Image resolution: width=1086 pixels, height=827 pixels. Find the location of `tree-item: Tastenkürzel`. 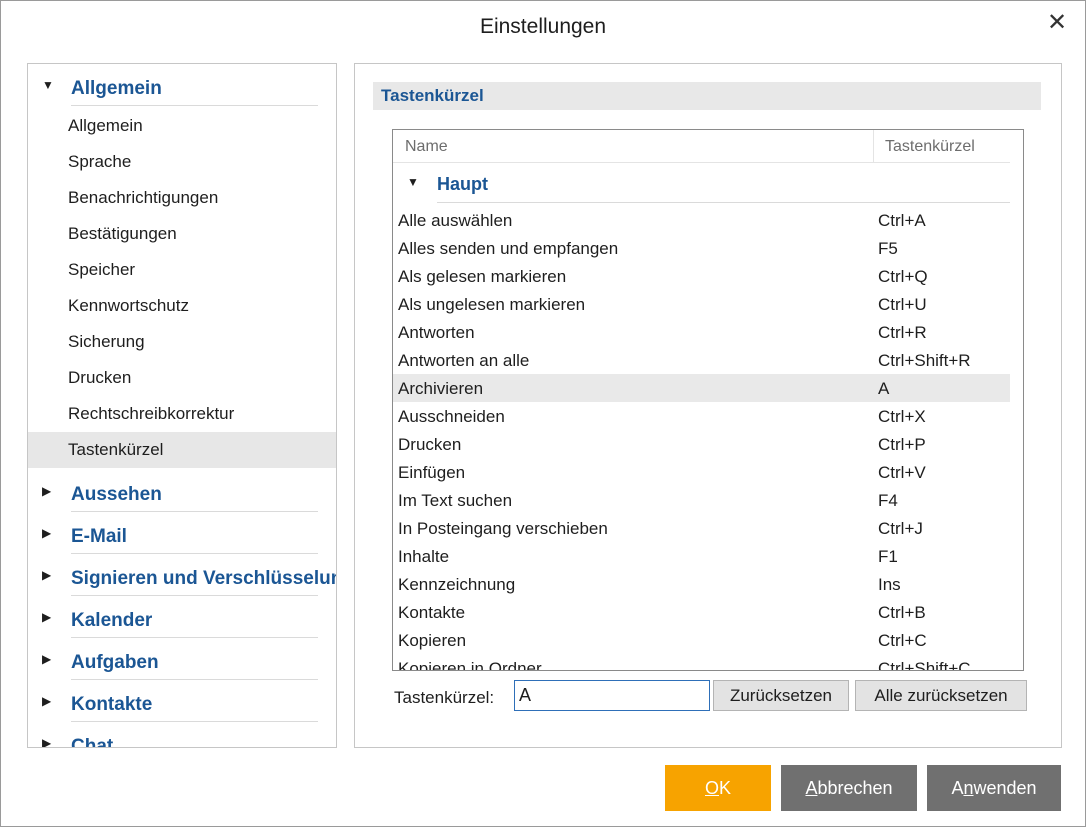

tree-item: Tastenkürzel is located at coordinates (182, 450).